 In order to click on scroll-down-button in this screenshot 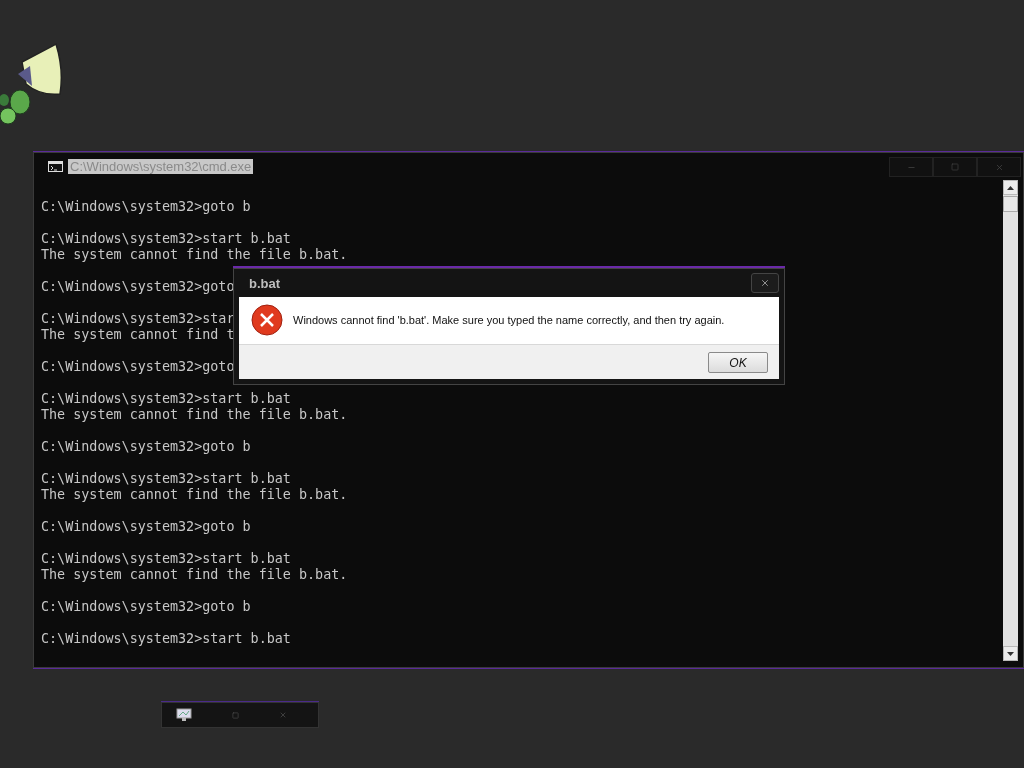, I will do `click(1010, 653)`.